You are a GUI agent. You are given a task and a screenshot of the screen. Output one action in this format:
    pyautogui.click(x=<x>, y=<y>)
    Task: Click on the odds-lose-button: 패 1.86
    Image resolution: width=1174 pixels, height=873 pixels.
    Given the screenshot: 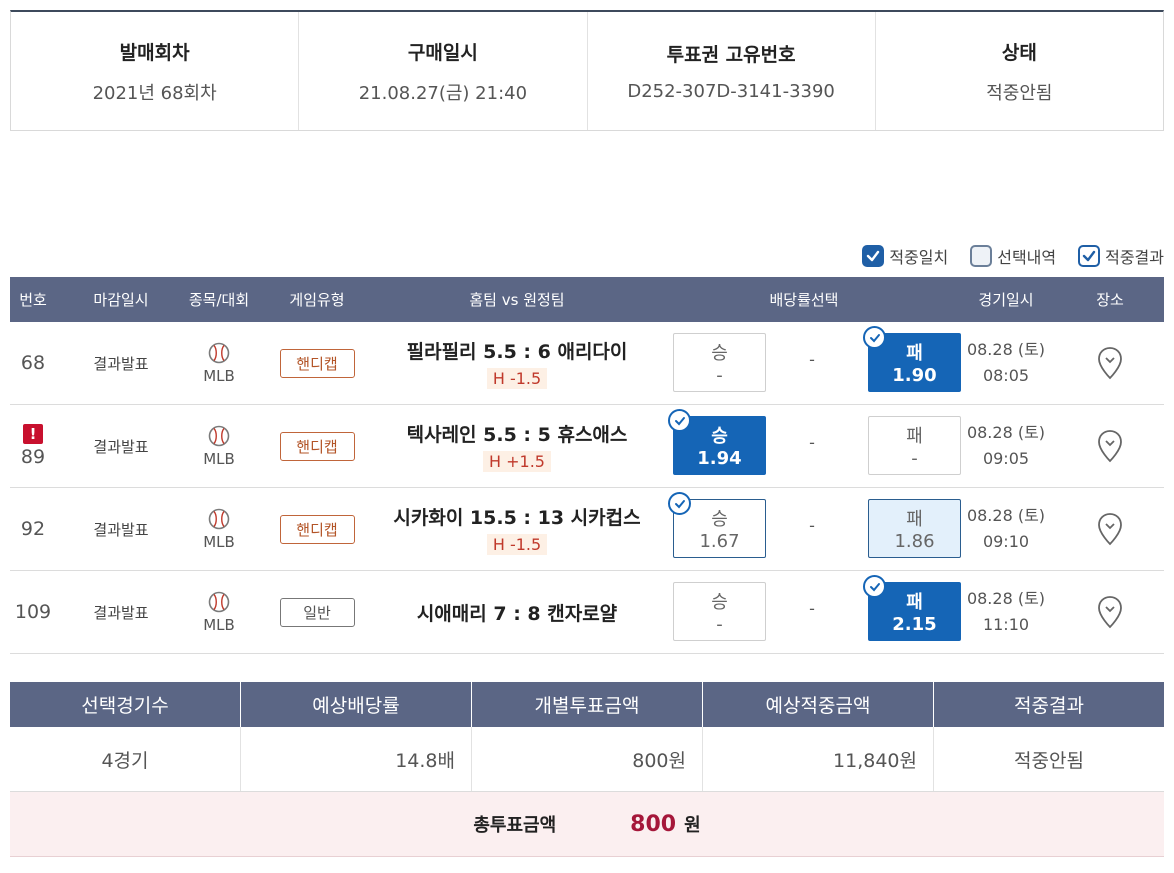 What is the action you would take?
    pyautogui.click(x=914, y=528)
    